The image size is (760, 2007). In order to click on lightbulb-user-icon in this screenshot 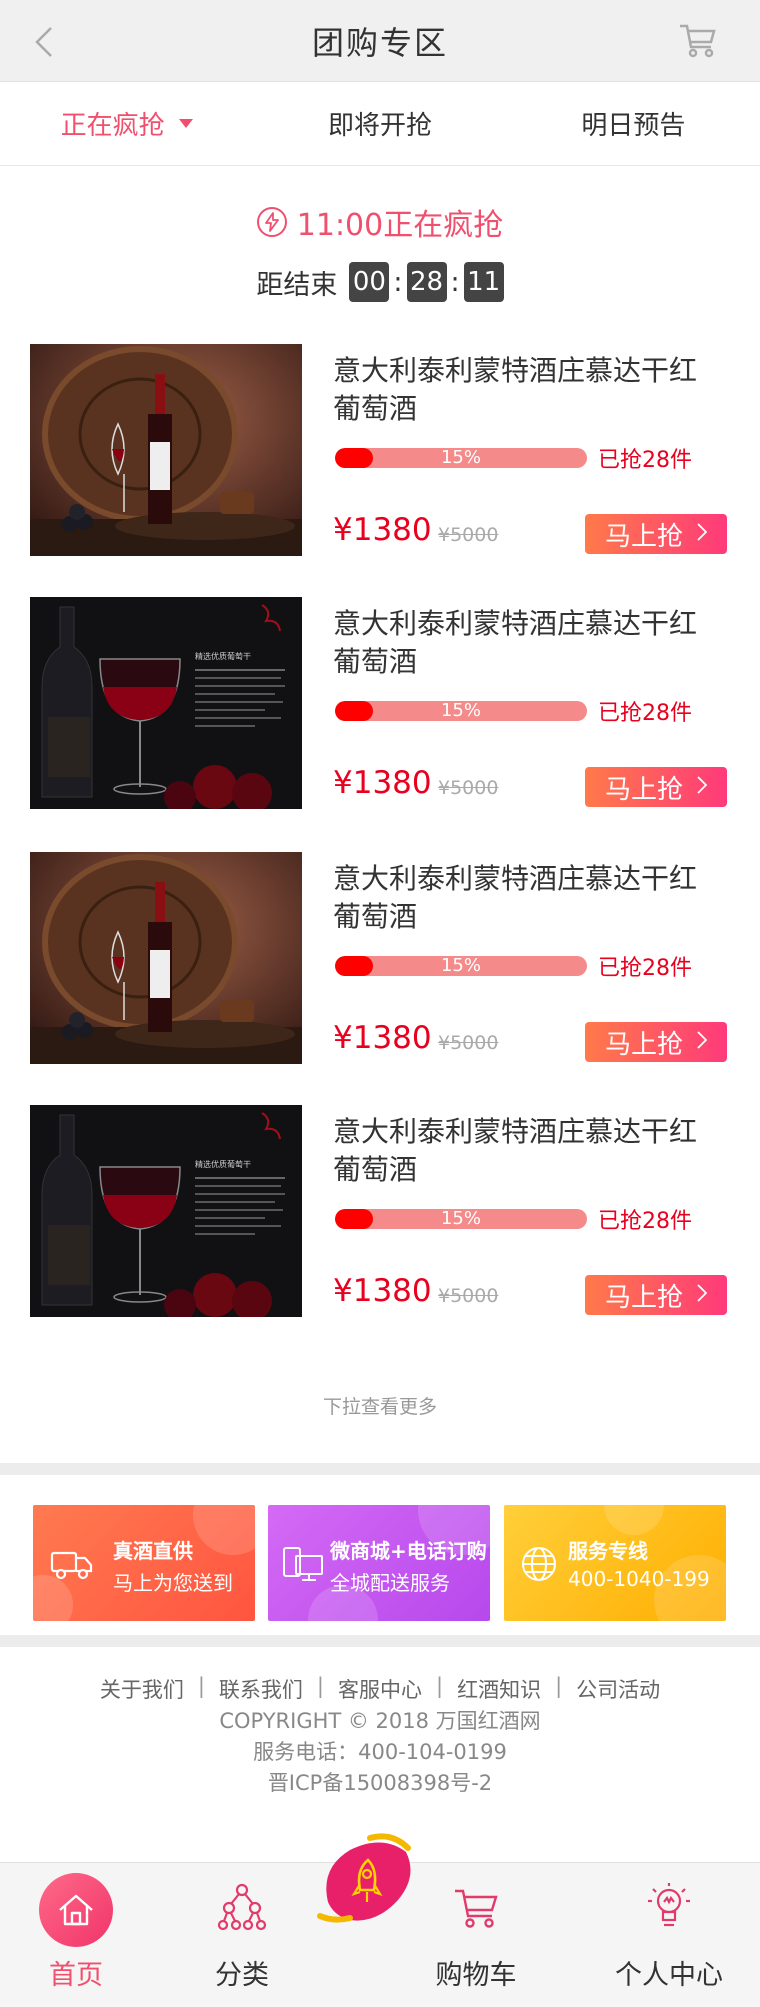, I will do `click(669, 1907)`.